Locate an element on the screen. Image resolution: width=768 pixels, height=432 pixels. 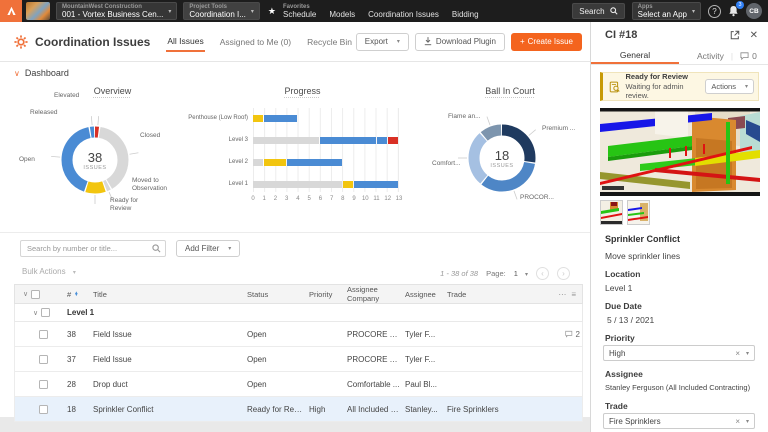
tab-recycle-bin: Recycle Bin is located at coordinates (329, 42).